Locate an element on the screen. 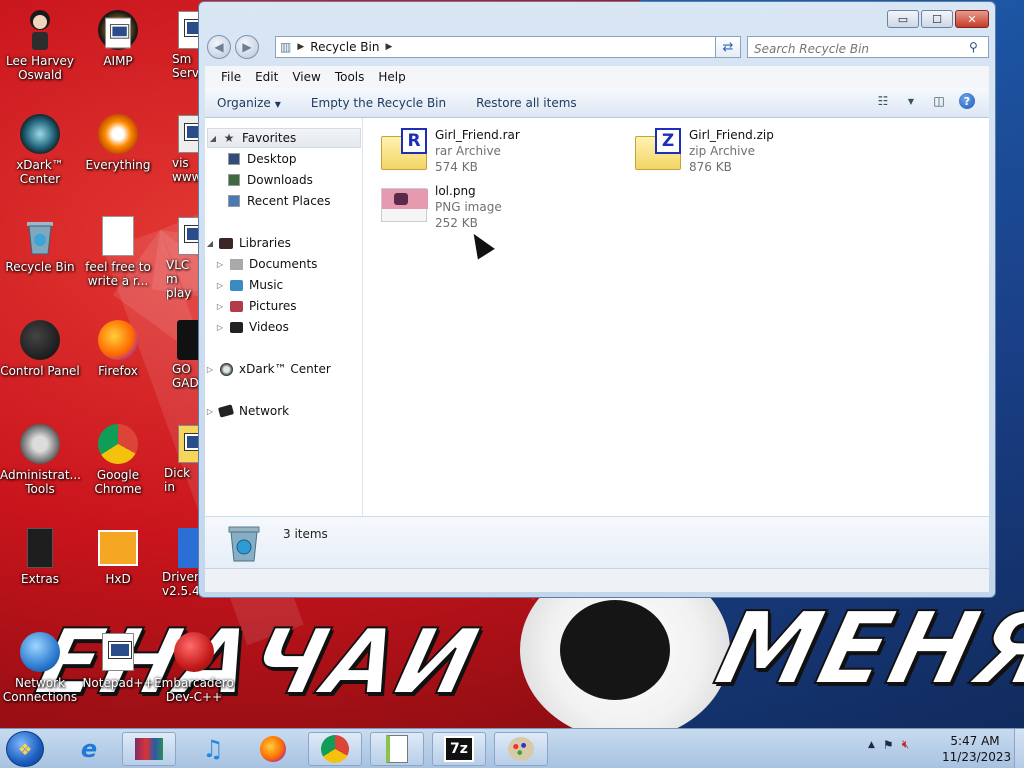  taskbar-chrome is located at coordinates (335, 749).